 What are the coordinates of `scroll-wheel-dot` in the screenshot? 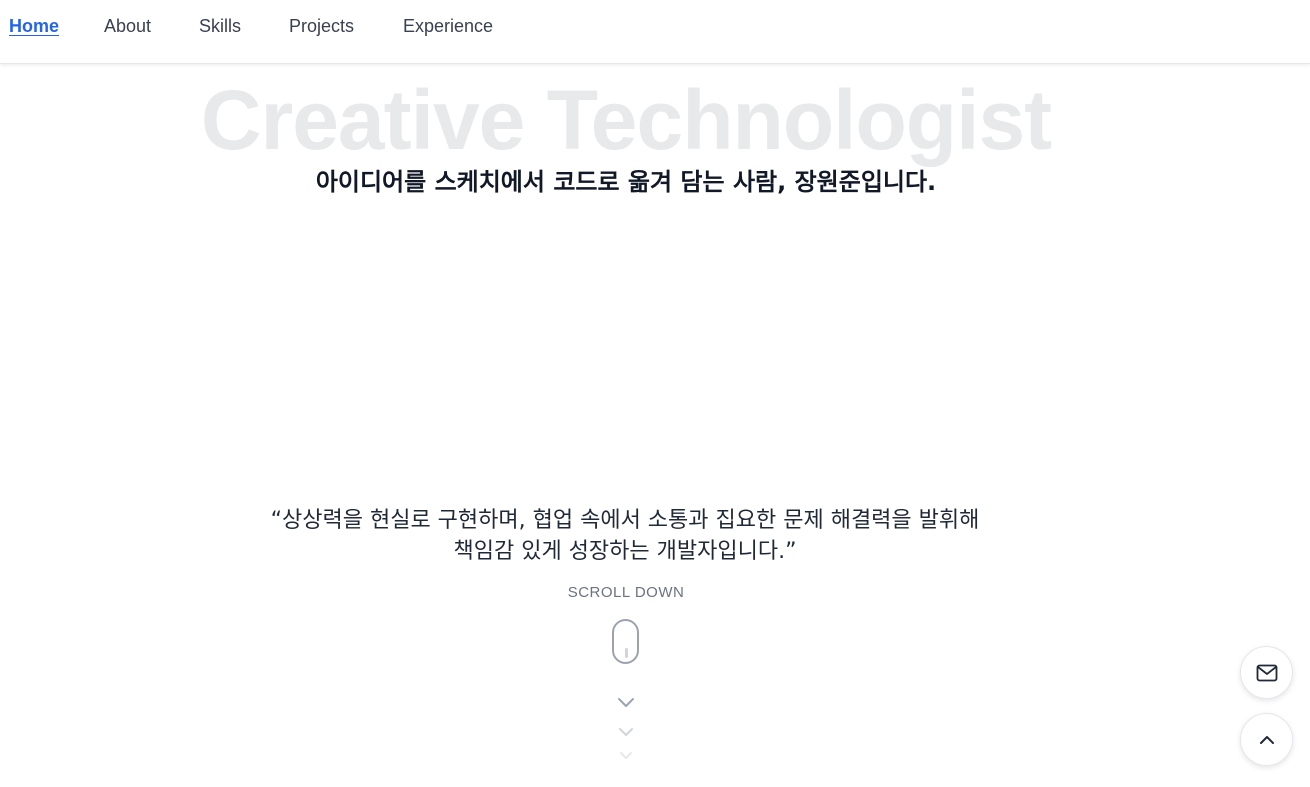 It's located at (626, 653).